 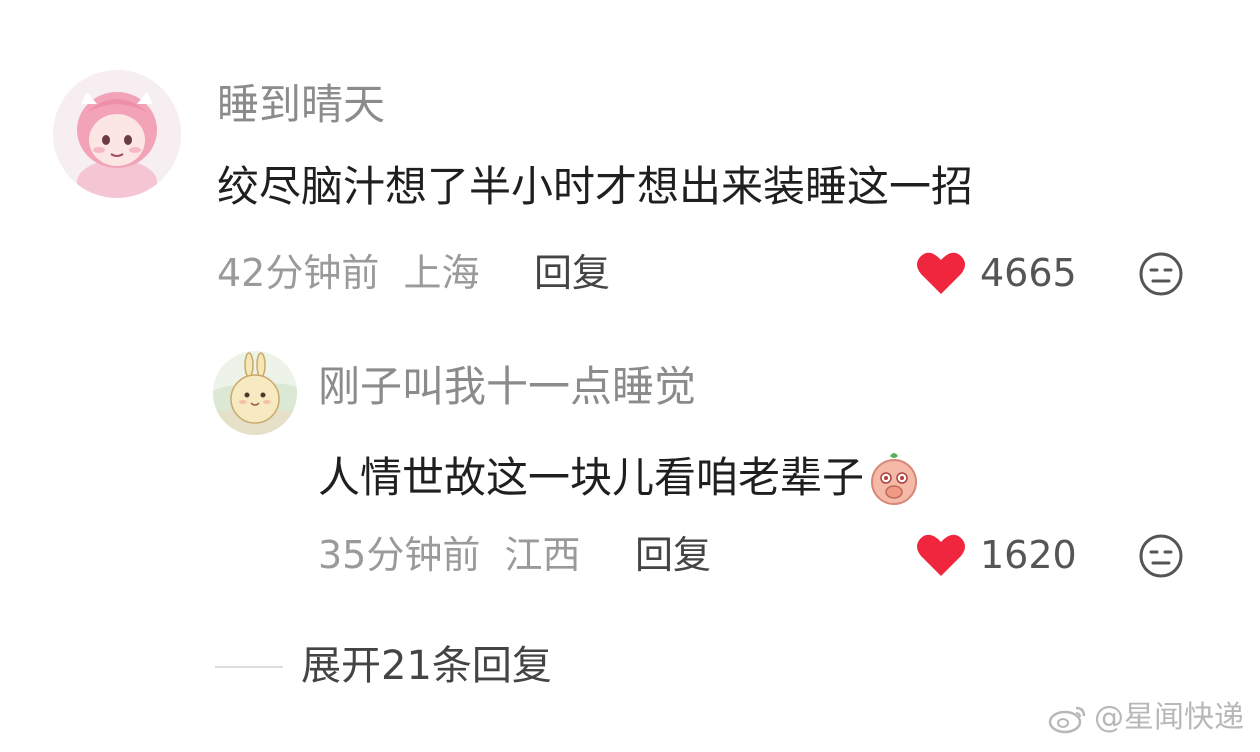 What do you see at coordinates (298, 273) in the screenshot?
I see `main-comment-time: 42分钟前` at bounding box center [298, 273].